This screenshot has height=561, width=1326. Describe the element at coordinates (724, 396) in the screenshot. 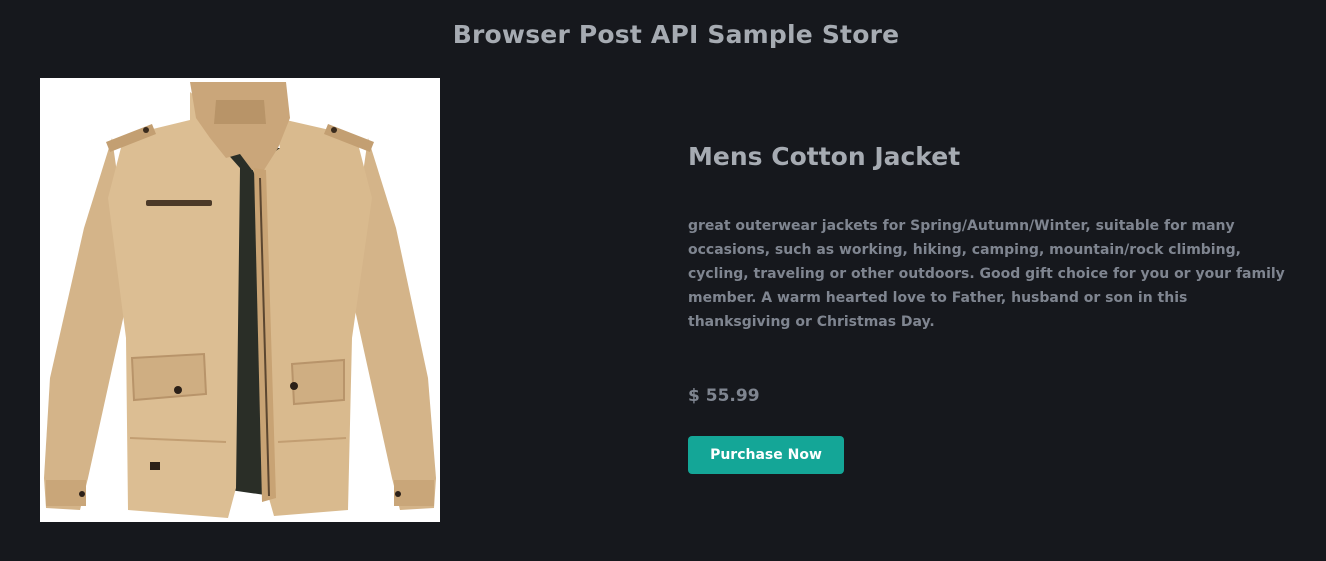

I see `product-price: $ 55.99` at that location.